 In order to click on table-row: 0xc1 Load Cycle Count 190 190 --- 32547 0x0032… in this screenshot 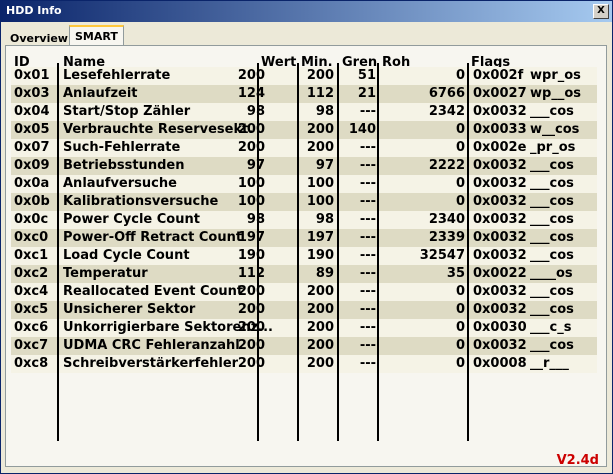, I will do `click(304, 256)`.